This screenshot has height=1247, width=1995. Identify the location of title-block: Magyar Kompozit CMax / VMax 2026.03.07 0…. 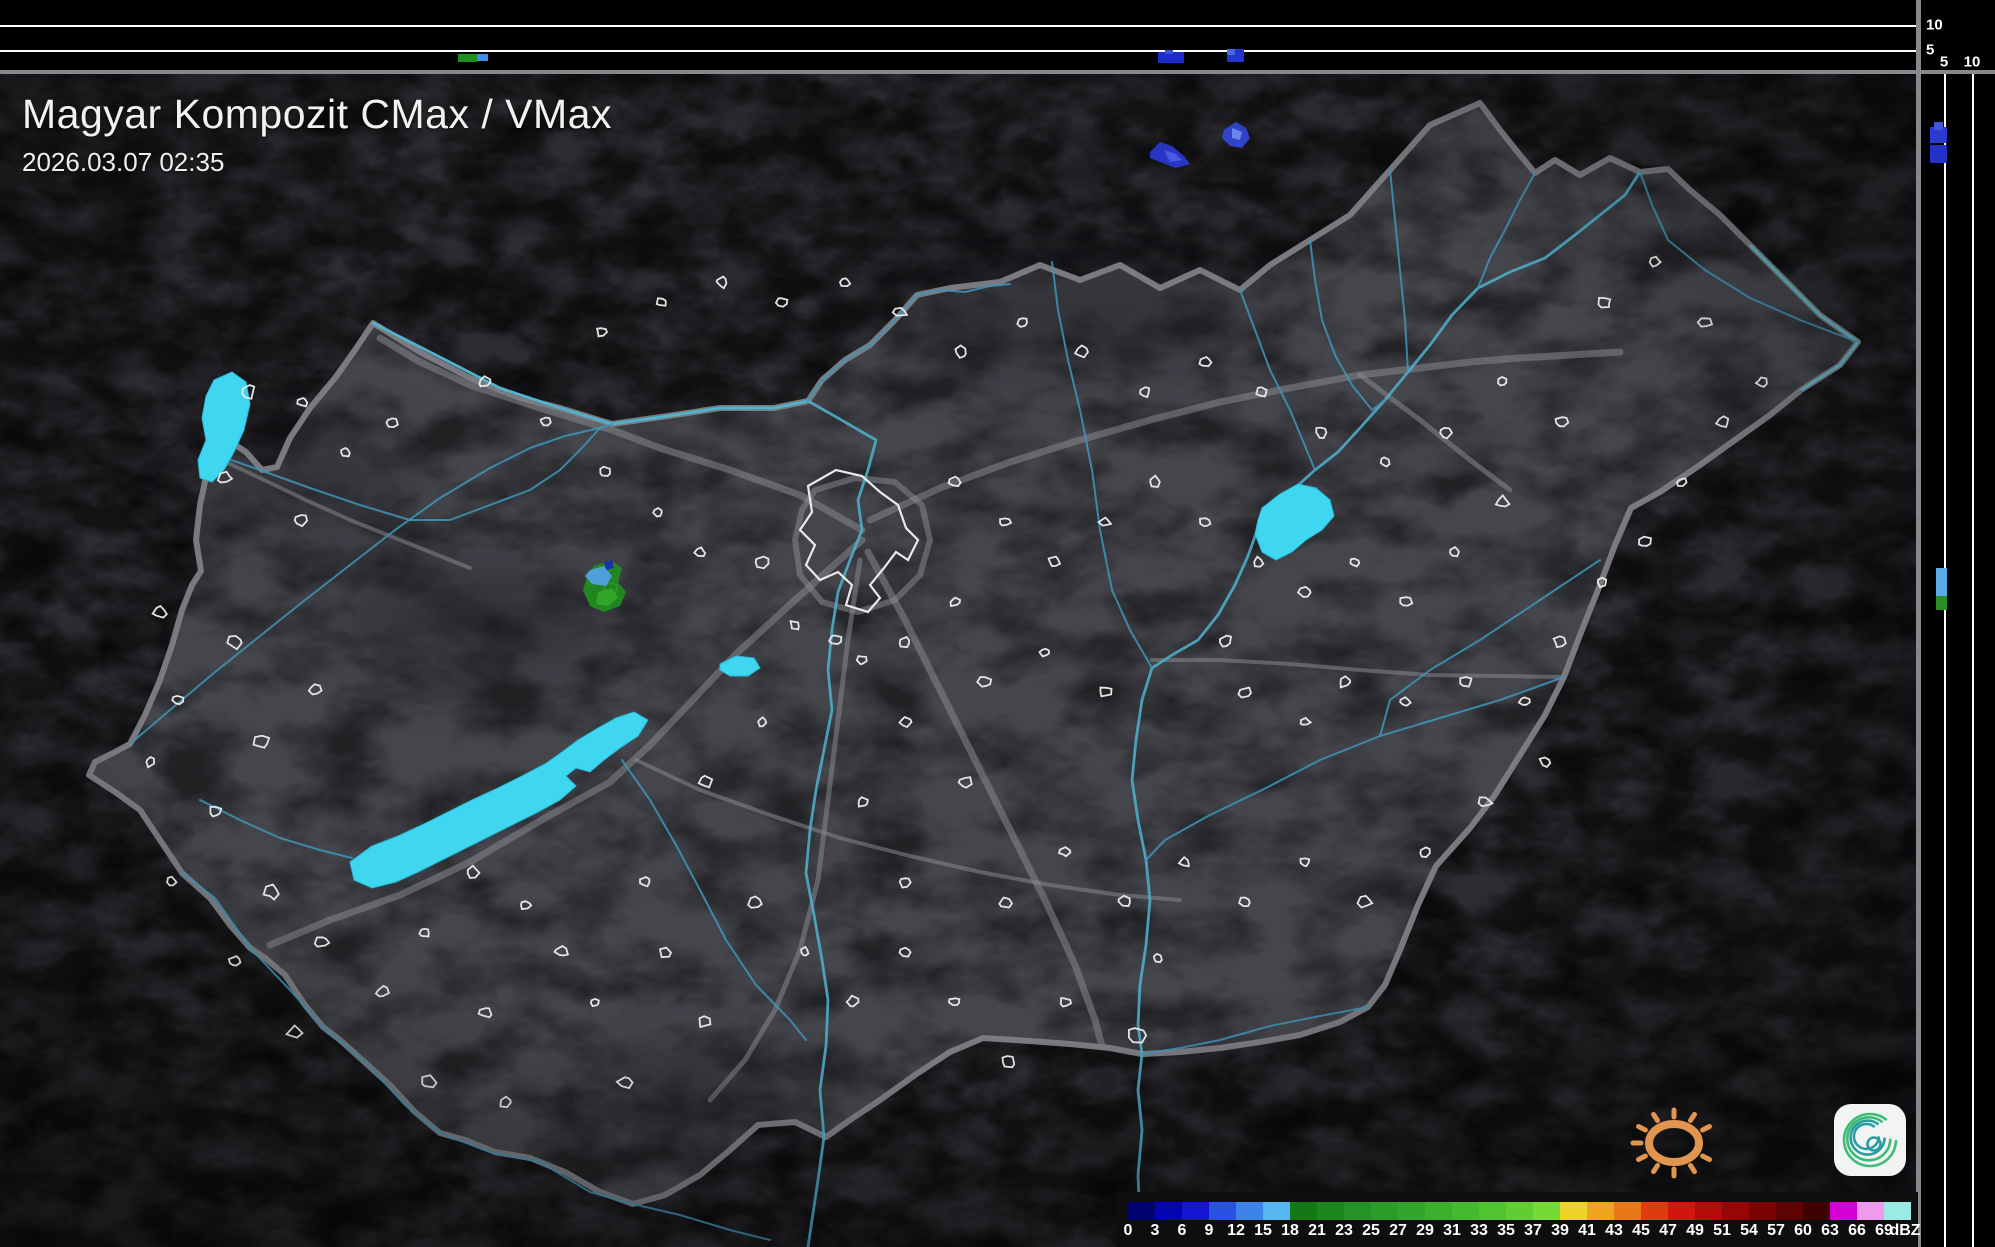
(317, 134).